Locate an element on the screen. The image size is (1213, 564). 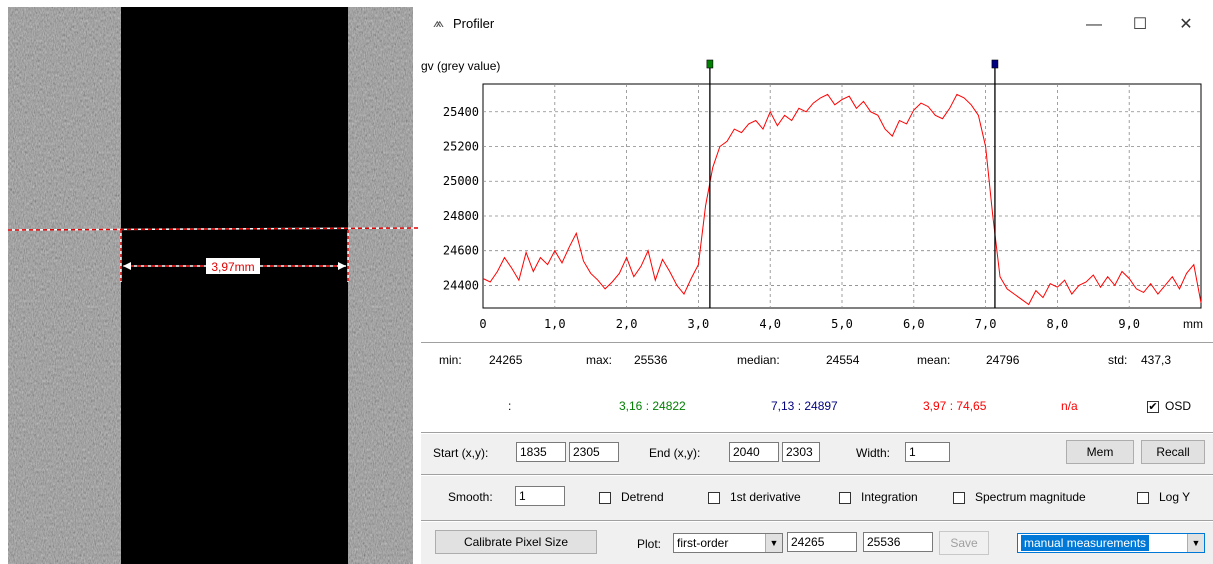
std-label: std: is located at coordinates (1118, 360).